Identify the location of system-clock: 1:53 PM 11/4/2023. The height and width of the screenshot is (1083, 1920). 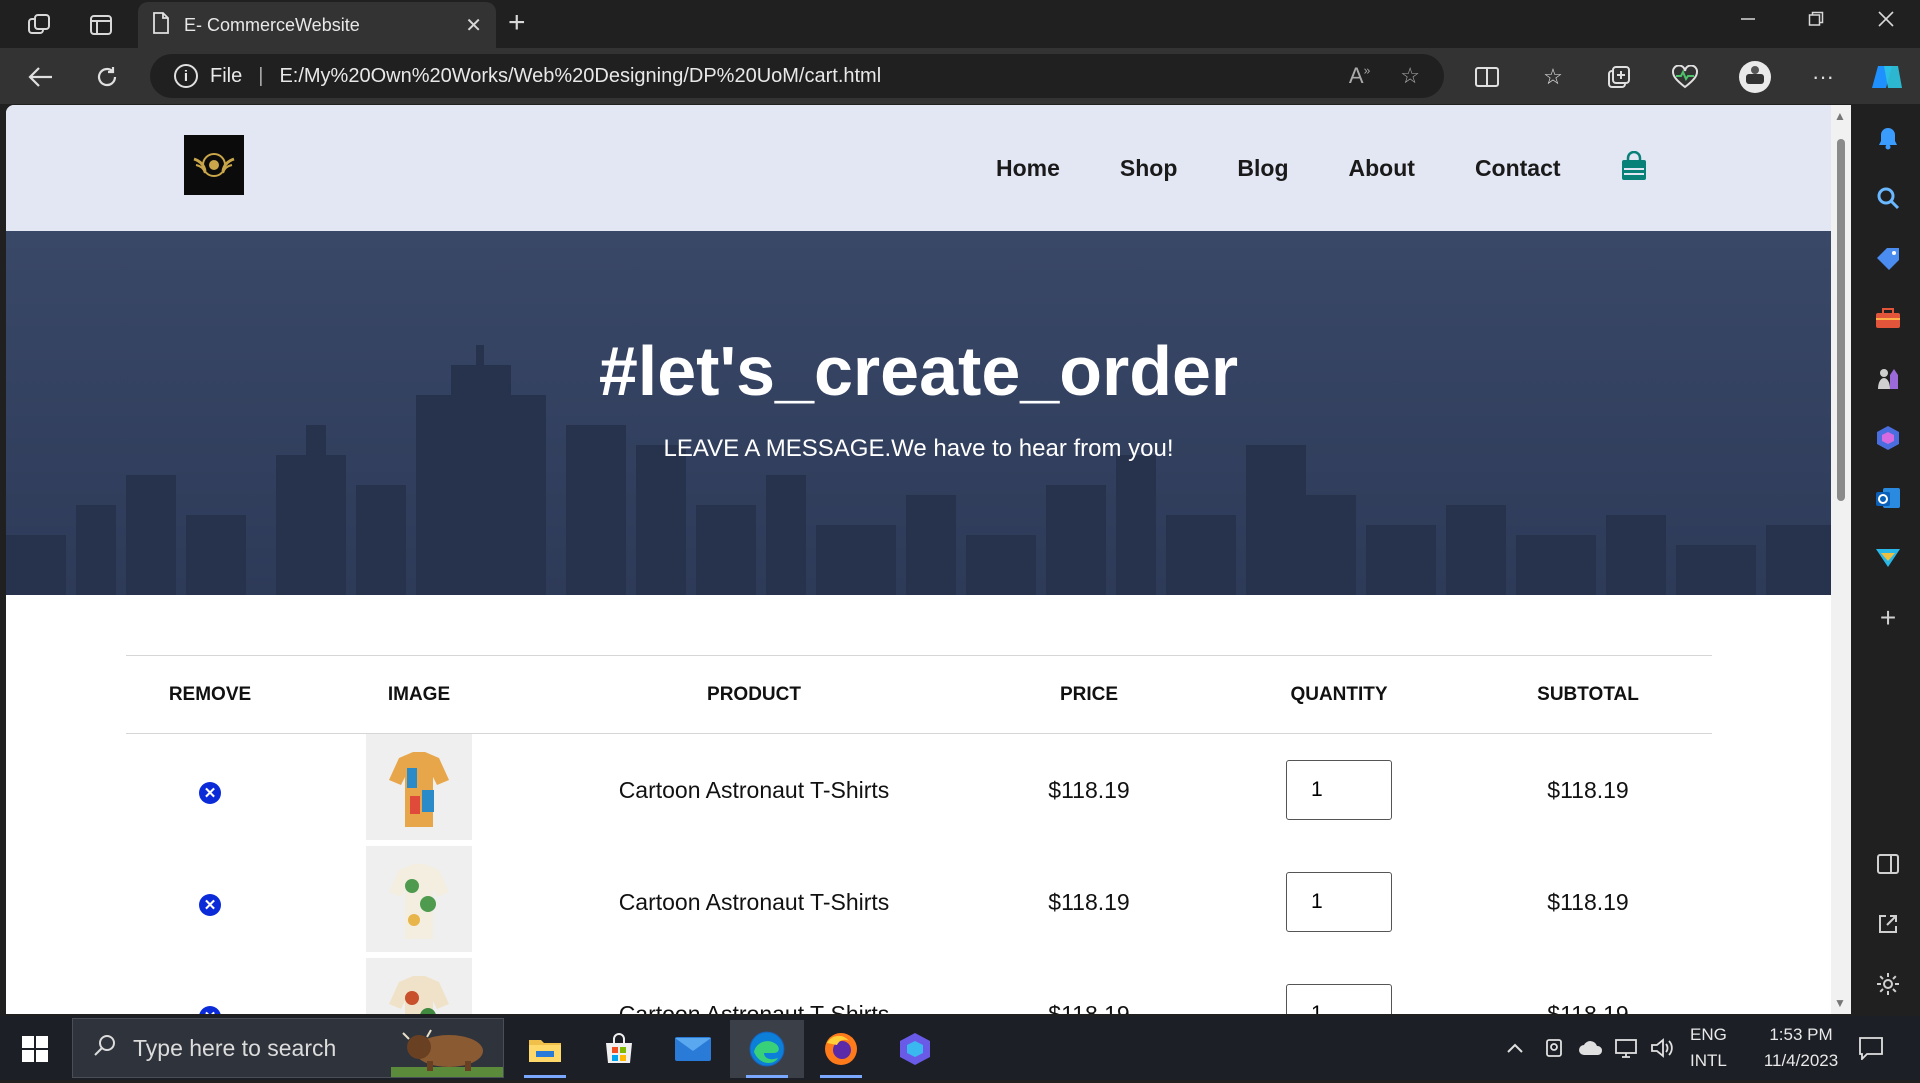
(1801, 1048).